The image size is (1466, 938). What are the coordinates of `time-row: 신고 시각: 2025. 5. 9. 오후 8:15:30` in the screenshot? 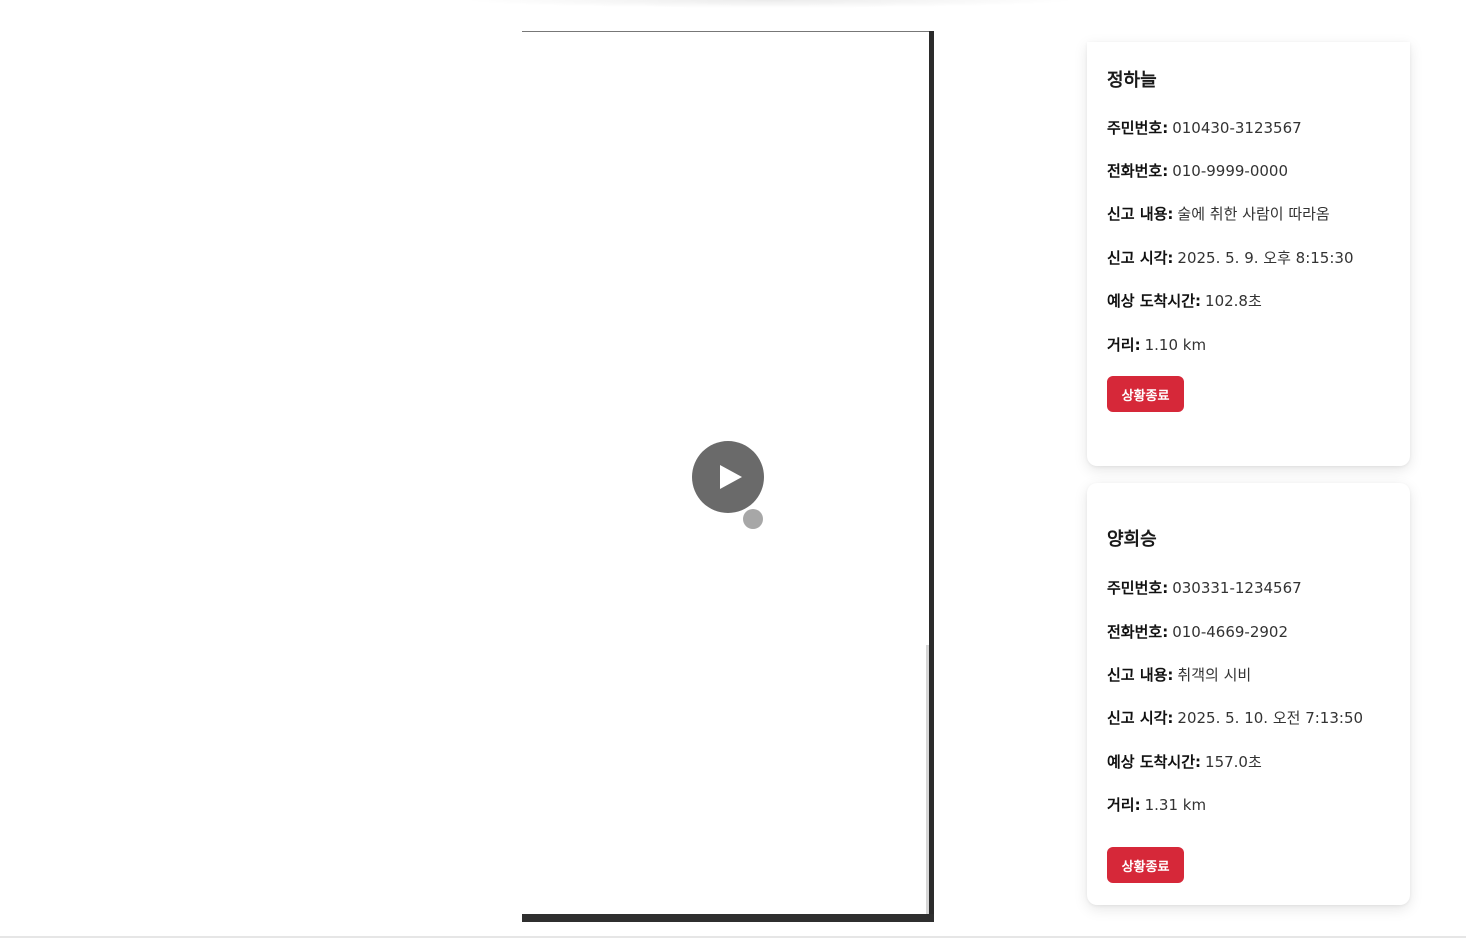 It's located at (1230, 257).